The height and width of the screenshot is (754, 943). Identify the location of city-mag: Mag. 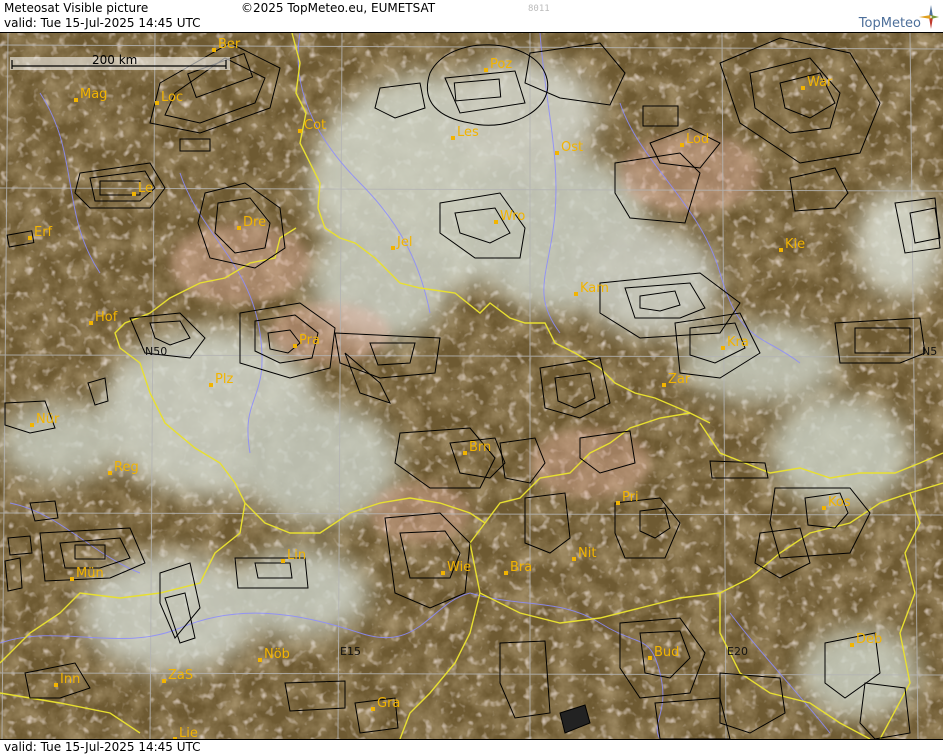
(90, 94).